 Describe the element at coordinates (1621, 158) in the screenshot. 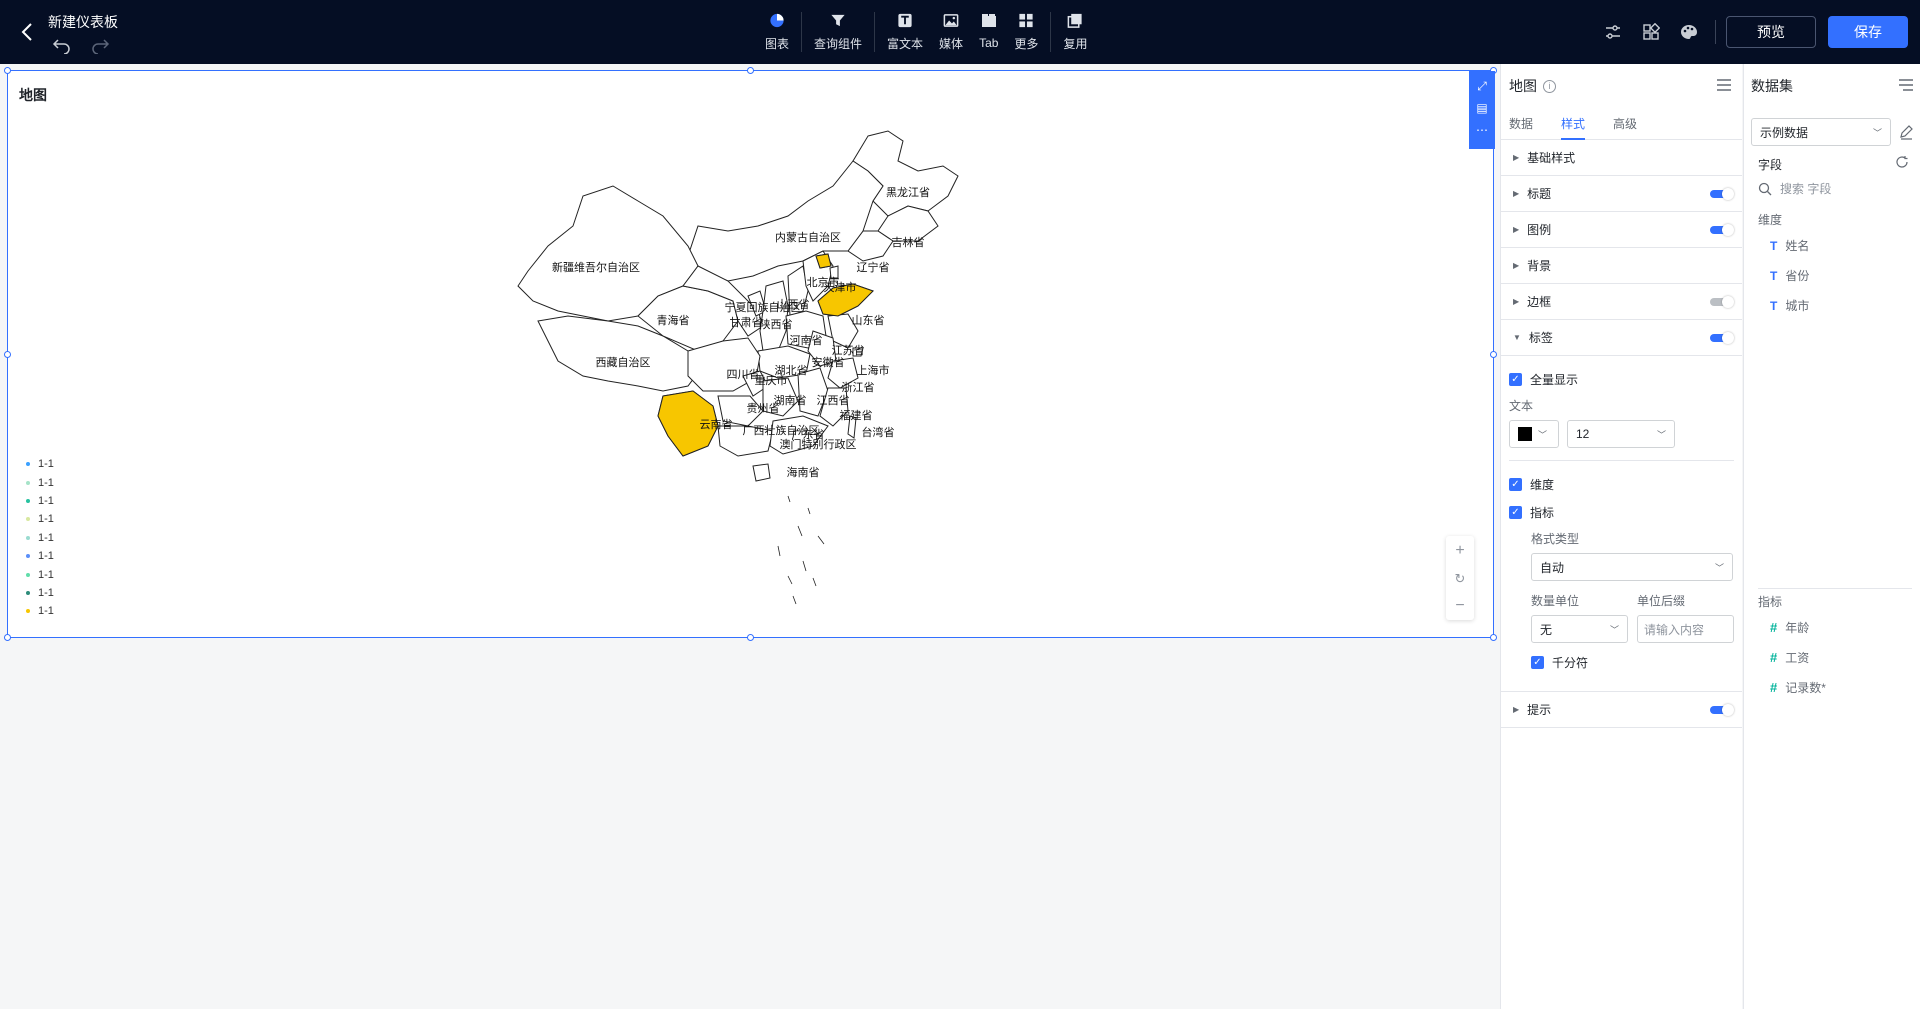

I see `section-basic-style: ▶ 基础样式` at that location.